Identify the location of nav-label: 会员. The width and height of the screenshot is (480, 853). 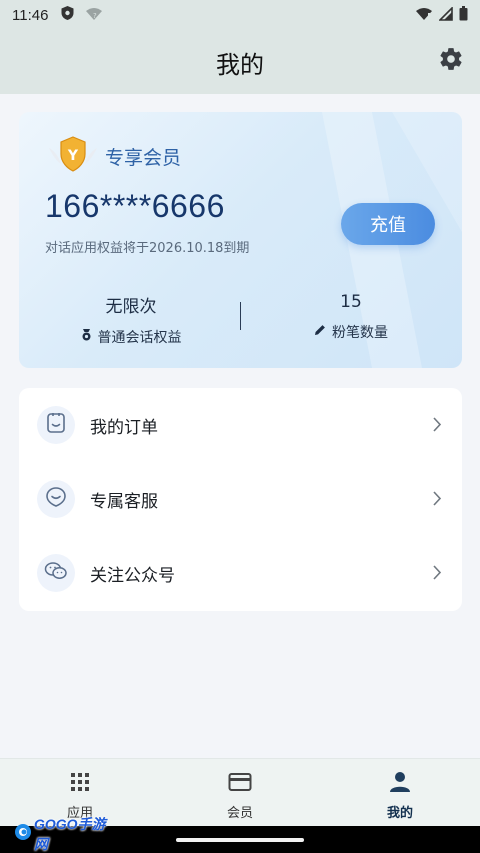
(239, 813).